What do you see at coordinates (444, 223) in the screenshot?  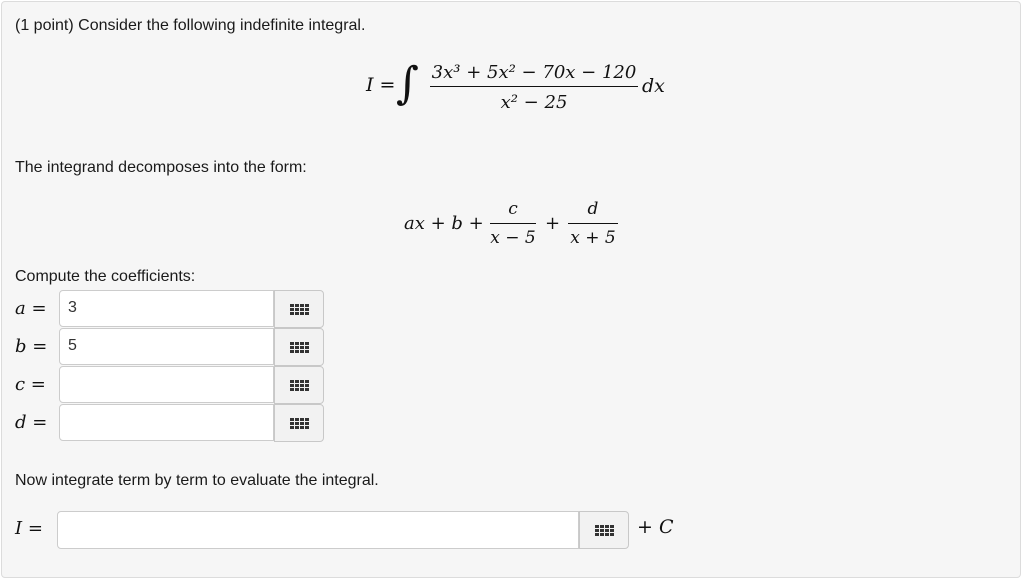 I see `decomp-lead: ax + b +` at bounding box center [444, 223].